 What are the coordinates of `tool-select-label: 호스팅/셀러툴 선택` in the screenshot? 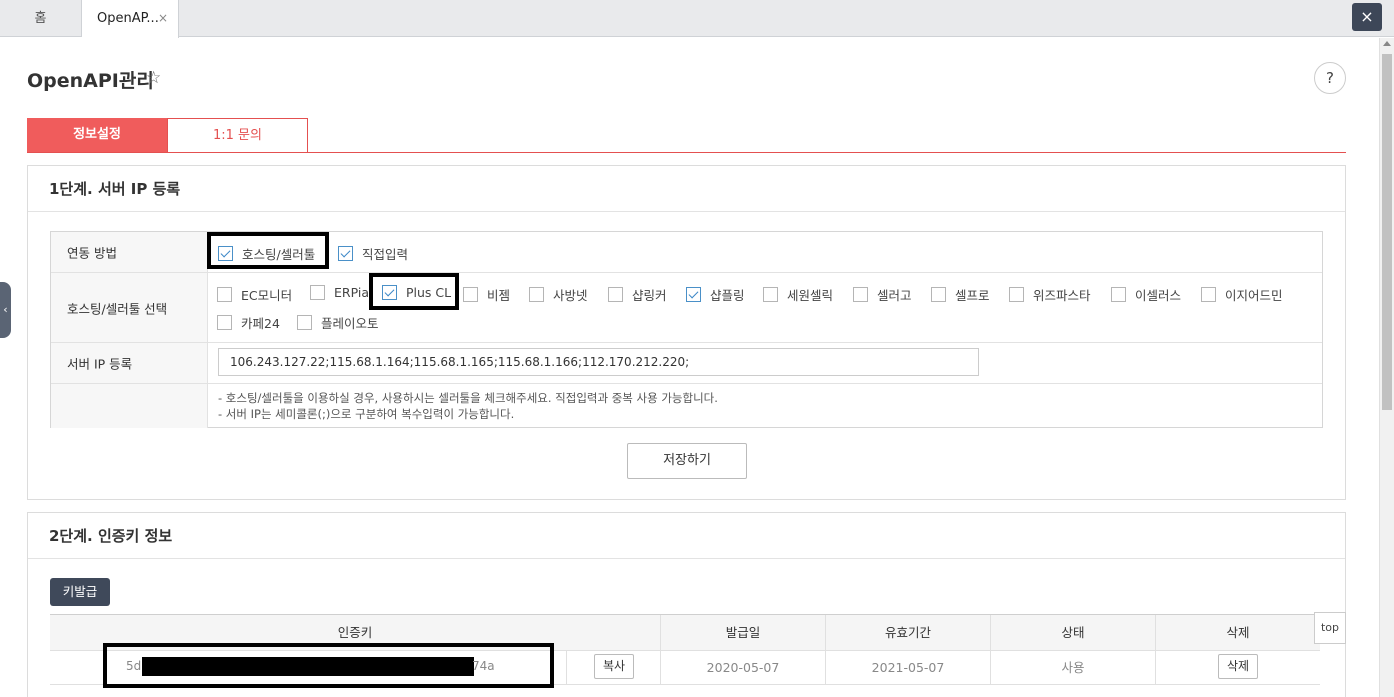 It's located at (117, 308).